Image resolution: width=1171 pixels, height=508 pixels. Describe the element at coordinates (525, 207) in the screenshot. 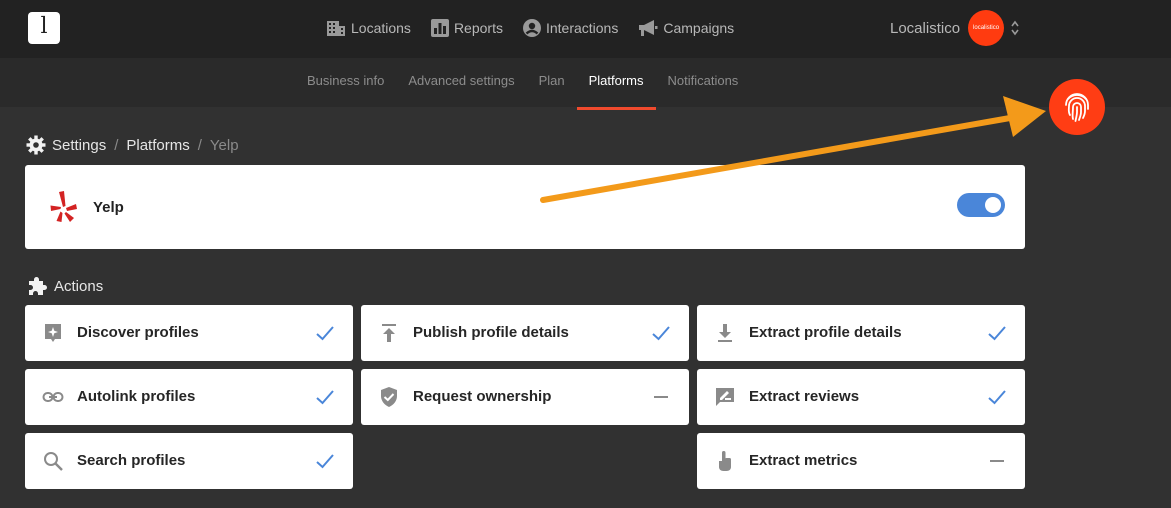

I see `platform-card` at that location.